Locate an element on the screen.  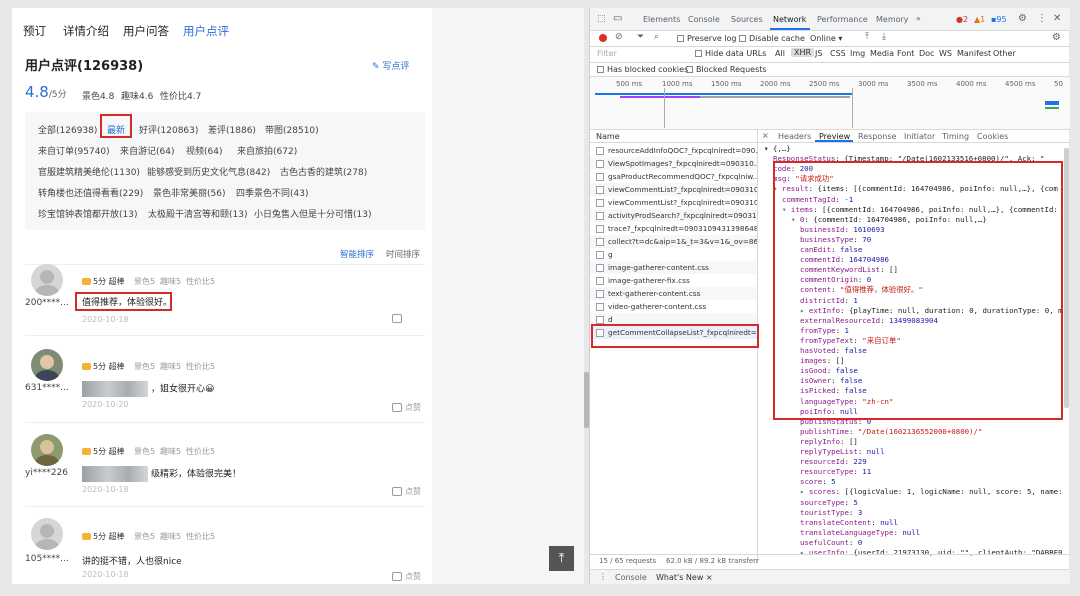
tab-network: Network is located at coordinates (789, 19).